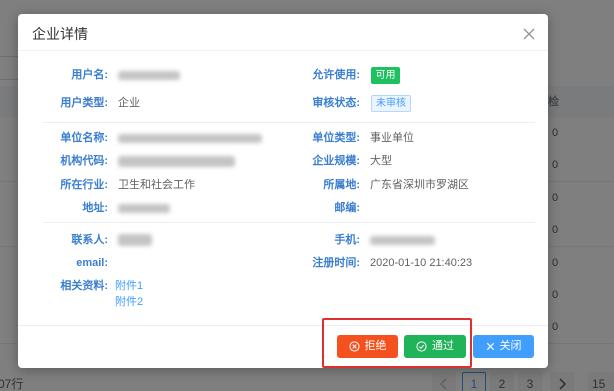  Describe the element at coordinates (391, 103) in the screenshot. I see `status-badge-unaudited: 未审核` at that location.